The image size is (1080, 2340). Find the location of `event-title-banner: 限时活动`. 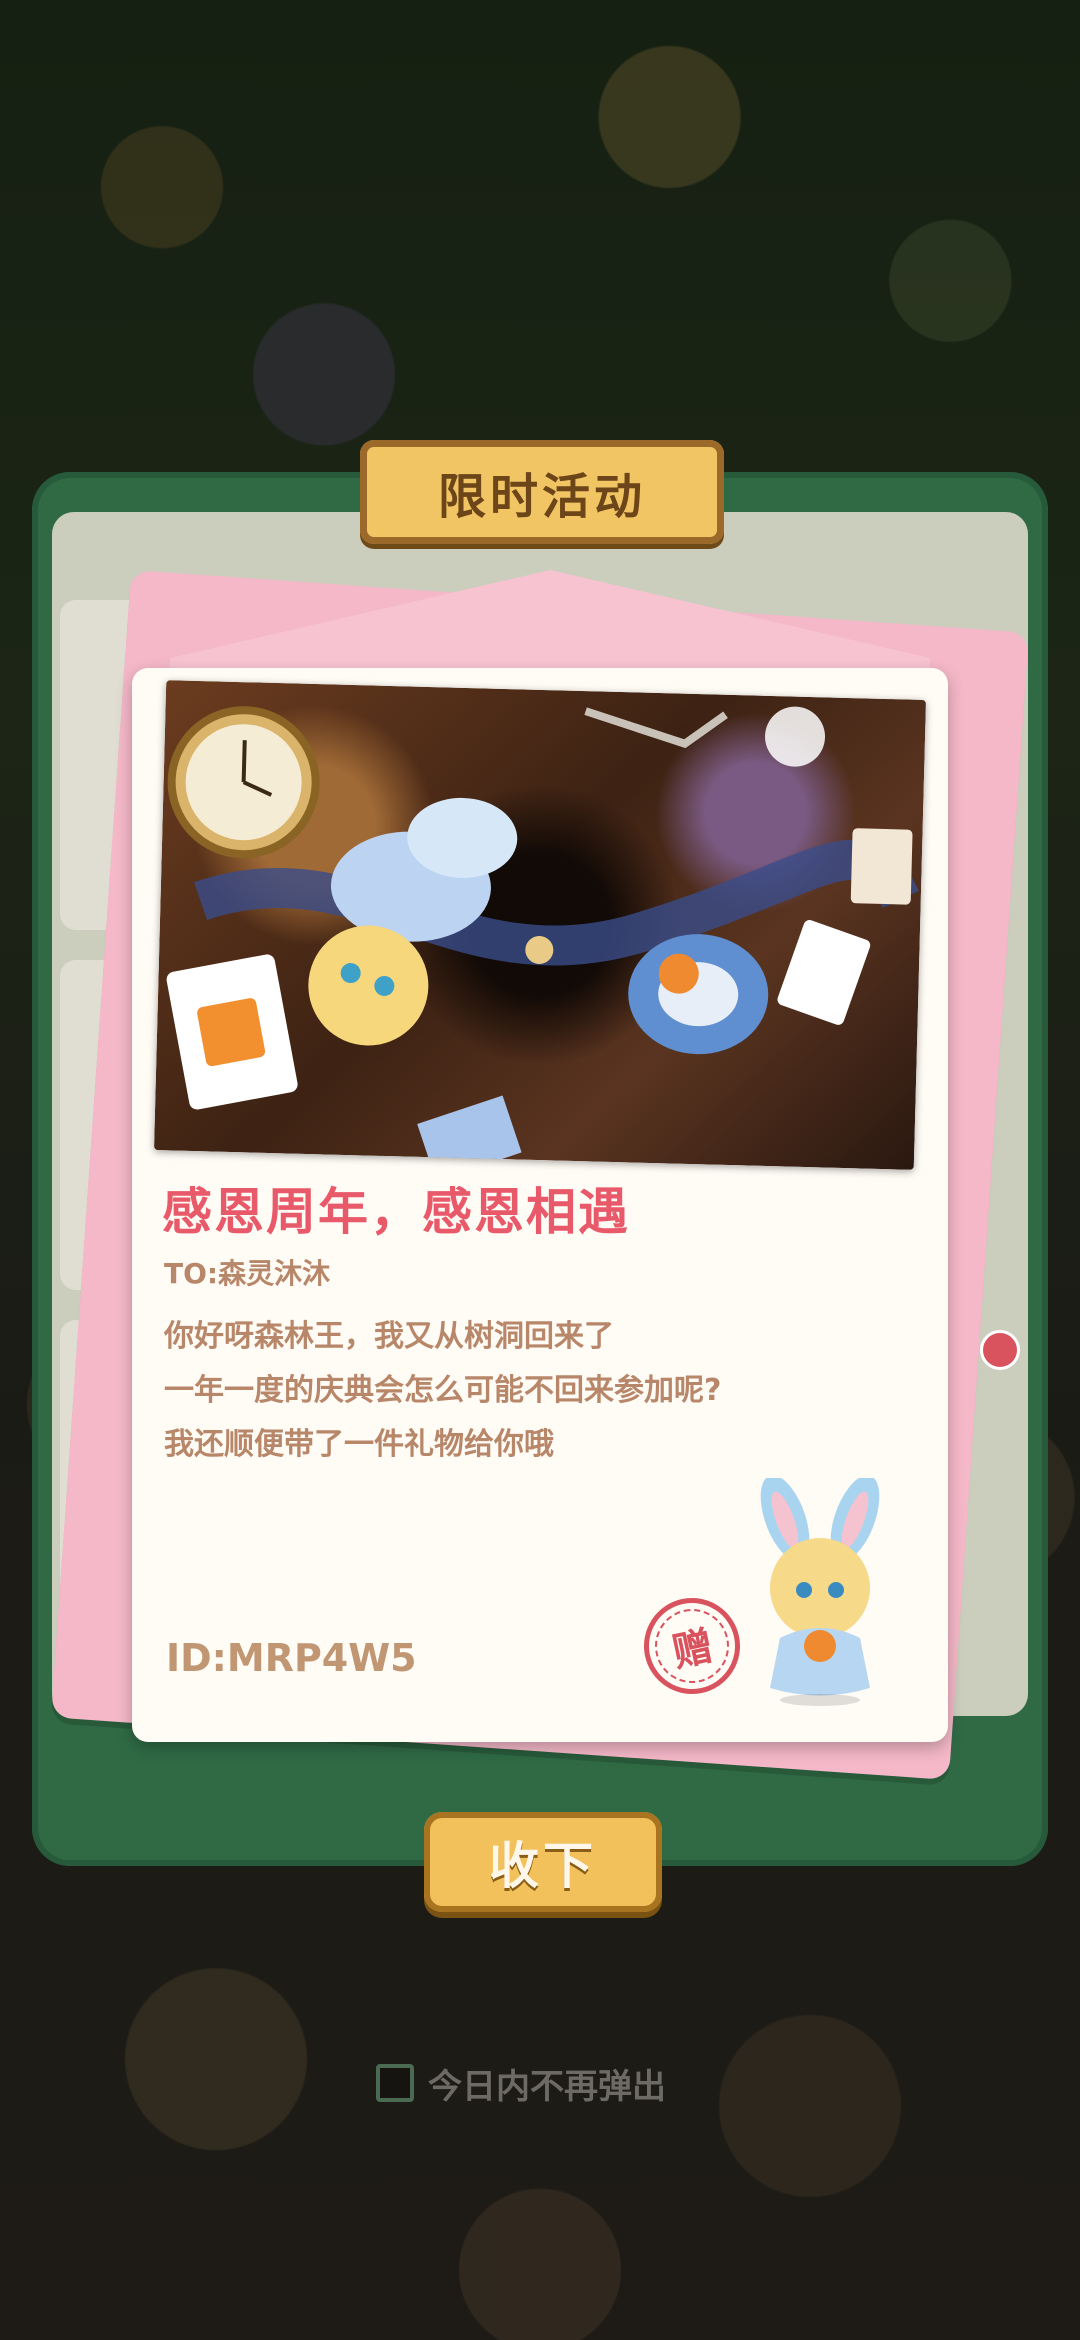

event-title-banner: 限时活动 is located at coordinates (542, 492).